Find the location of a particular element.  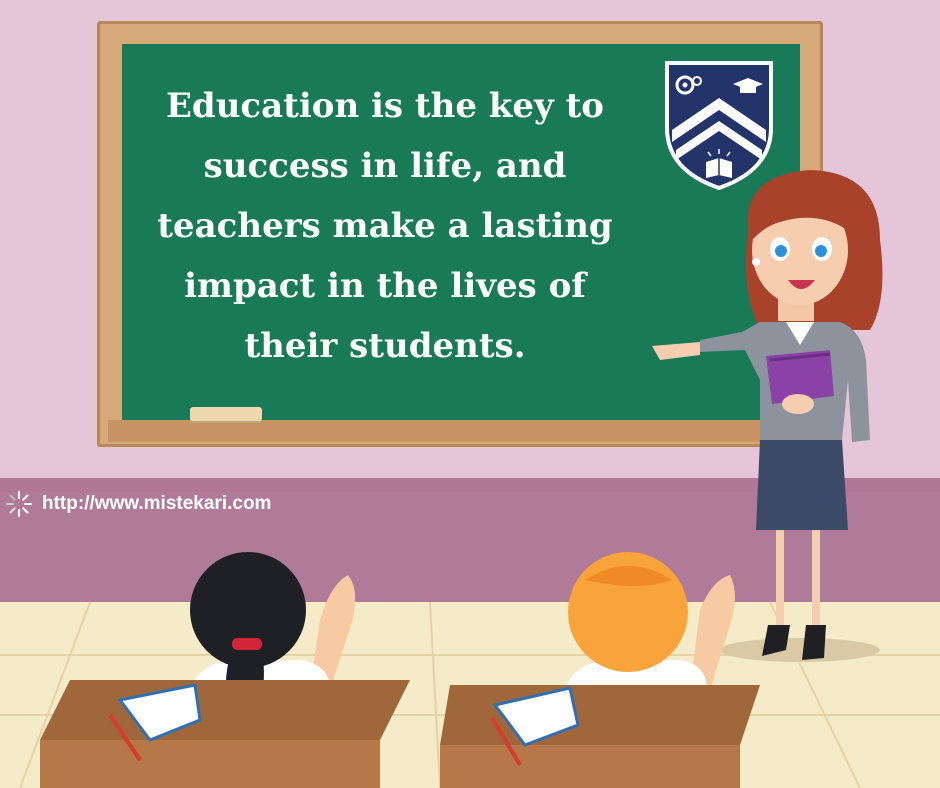

website-link: http://www.mistekari.com is located at coordinates (137, 504).